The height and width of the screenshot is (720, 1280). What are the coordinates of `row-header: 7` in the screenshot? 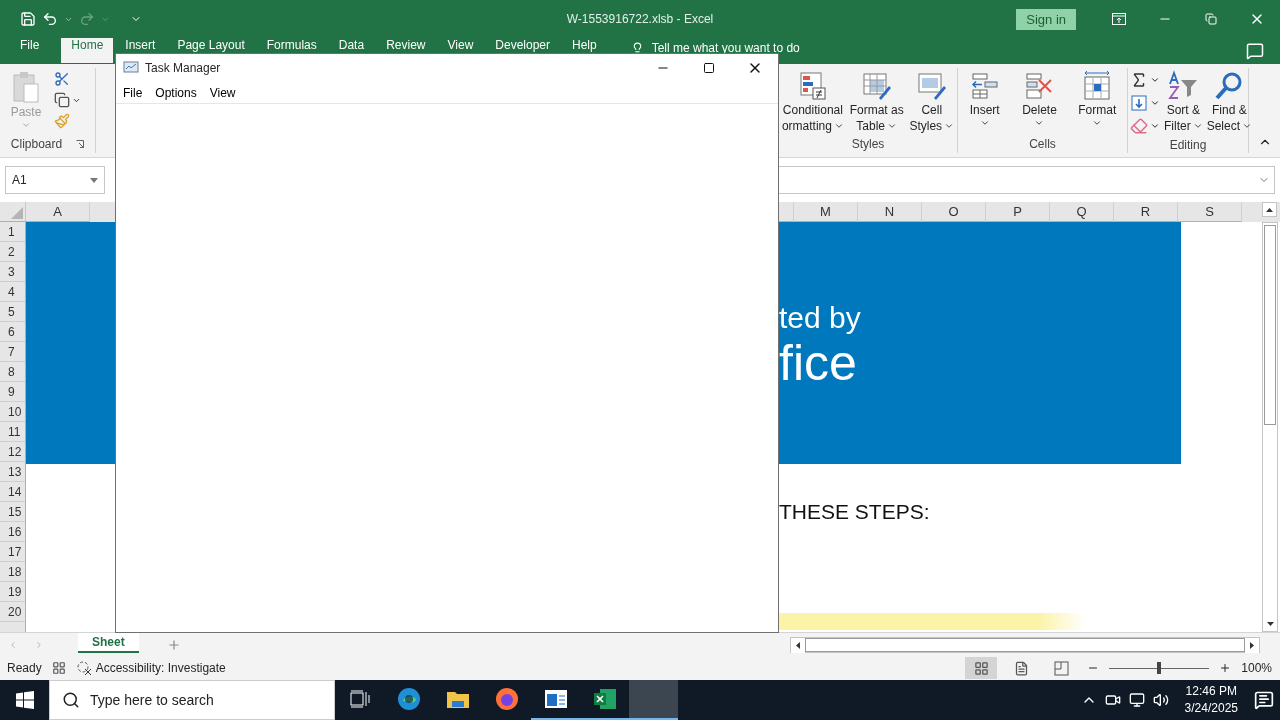 It's located at (12, 352).